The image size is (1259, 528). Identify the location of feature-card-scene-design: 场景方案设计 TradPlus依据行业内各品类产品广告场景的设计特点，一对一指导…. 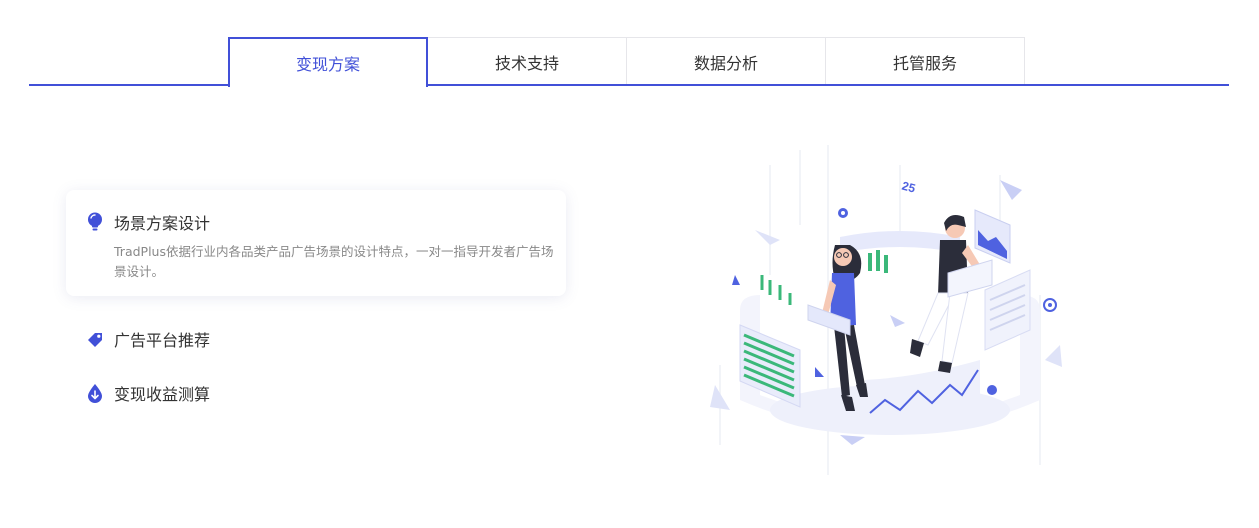
(316, 243).